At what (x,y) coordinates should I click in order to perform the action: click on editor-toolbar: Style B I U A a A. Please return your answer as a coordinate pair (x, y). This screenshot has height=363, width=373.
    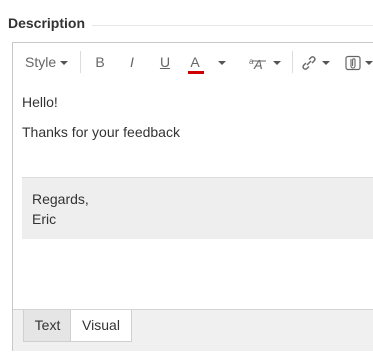
    Looking at the image, I should click on (193, 61).